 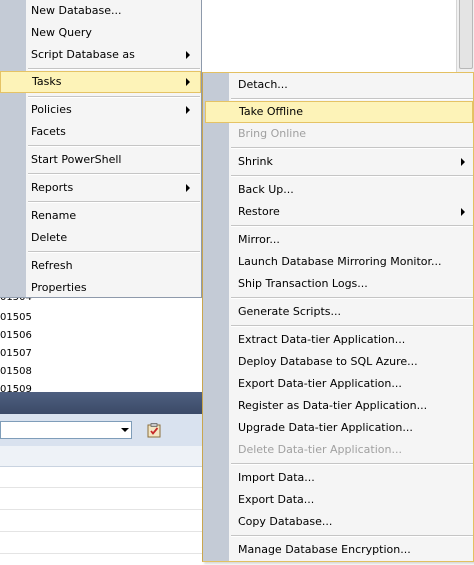 I want to click on menu-item-policies: Policies, so click(x=100, y=110).